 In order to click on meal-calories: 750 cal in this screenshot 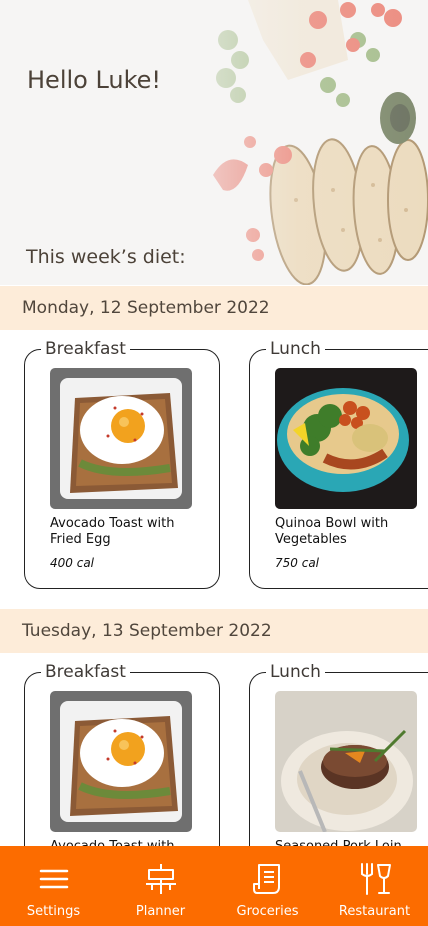, I will do `click(297, 563)`.